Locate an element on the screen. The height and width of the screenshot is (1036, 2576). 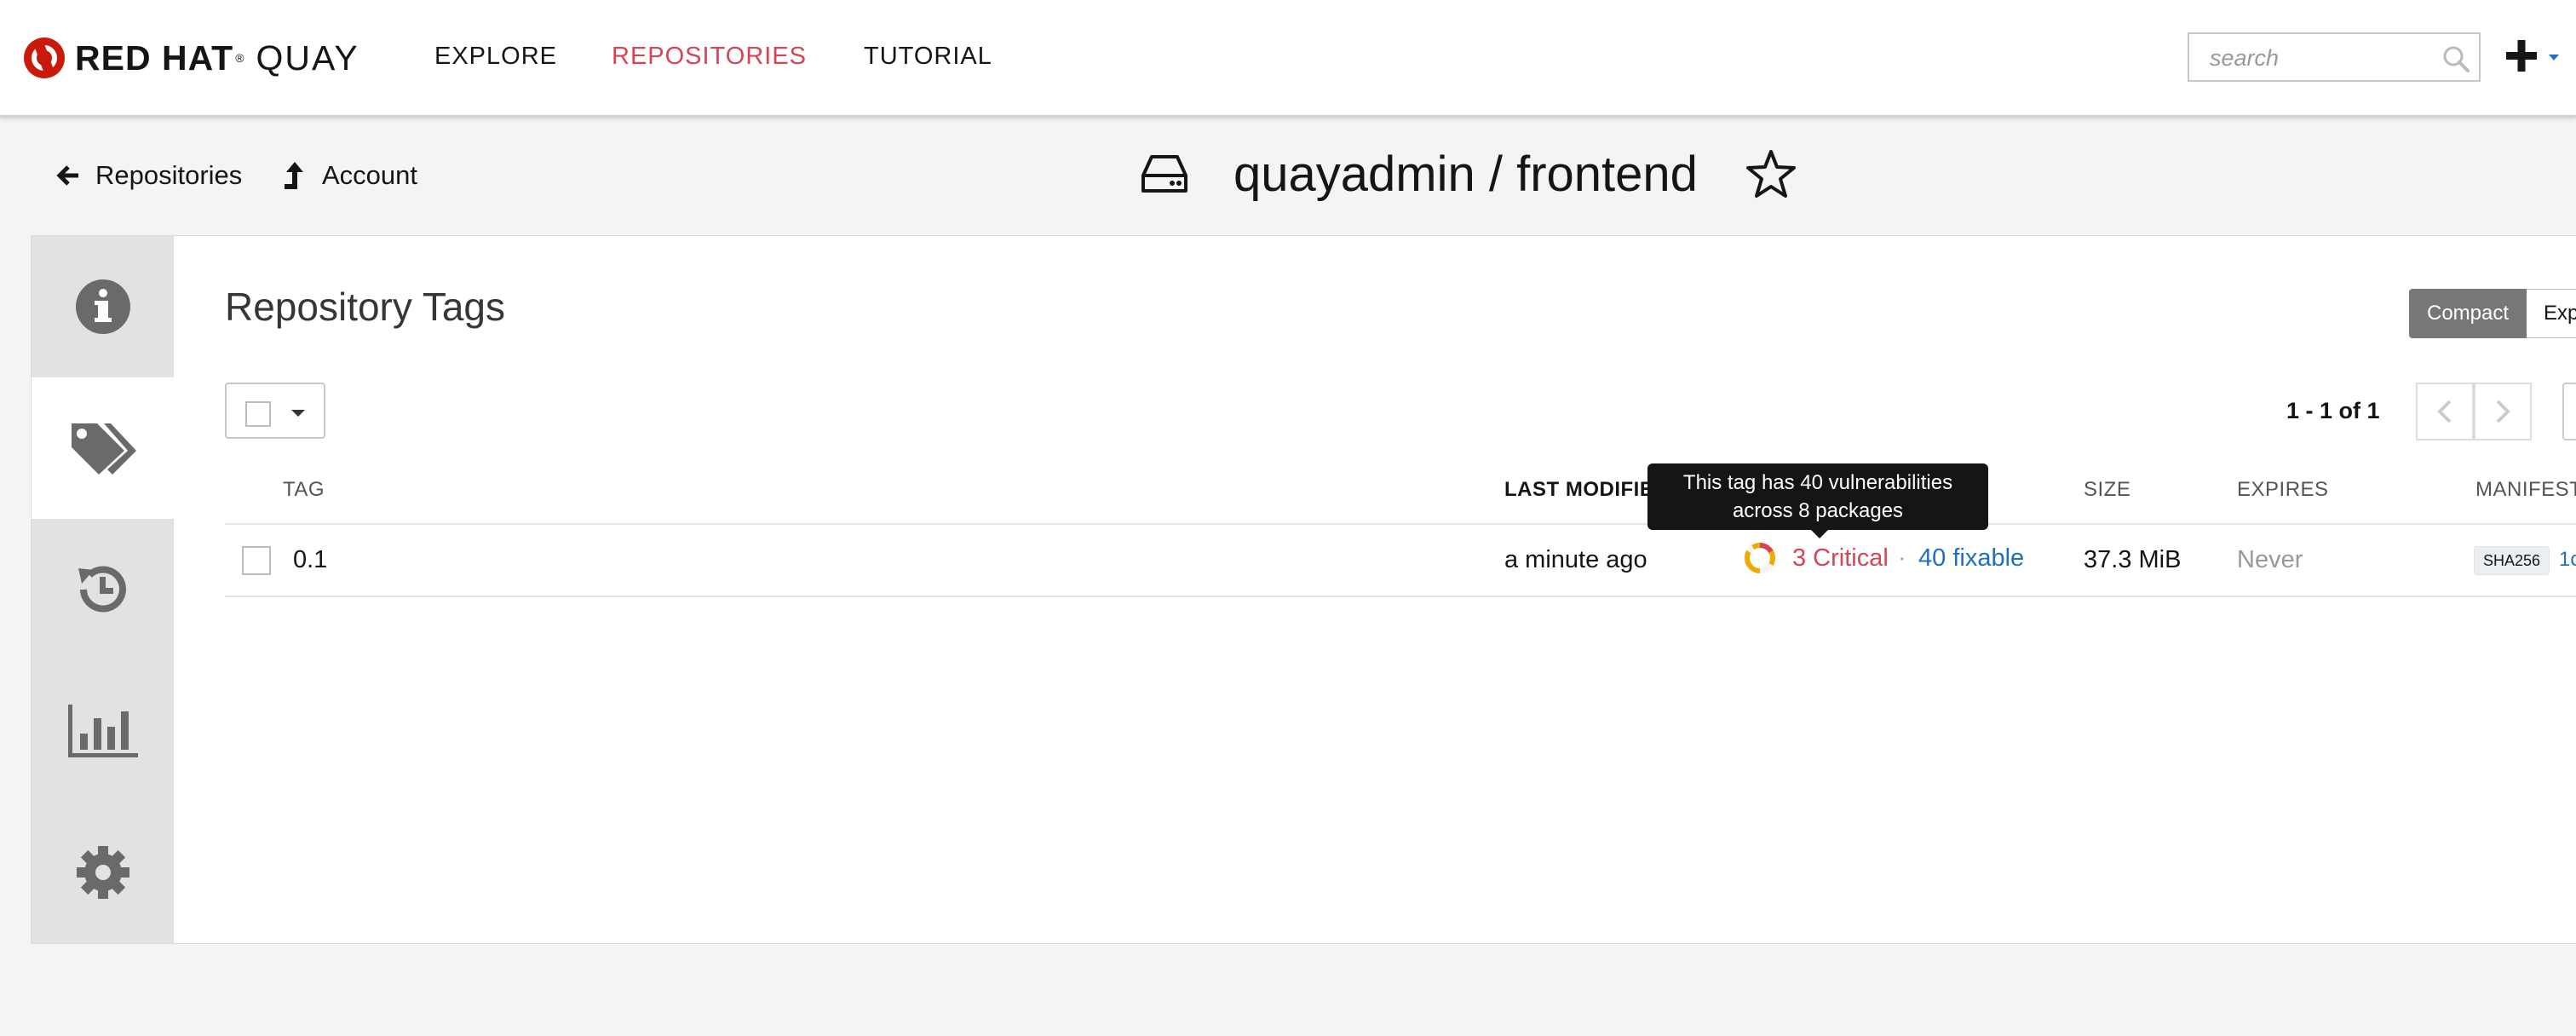
column-header-size: SIZE is located at coordinates (2107, 490).